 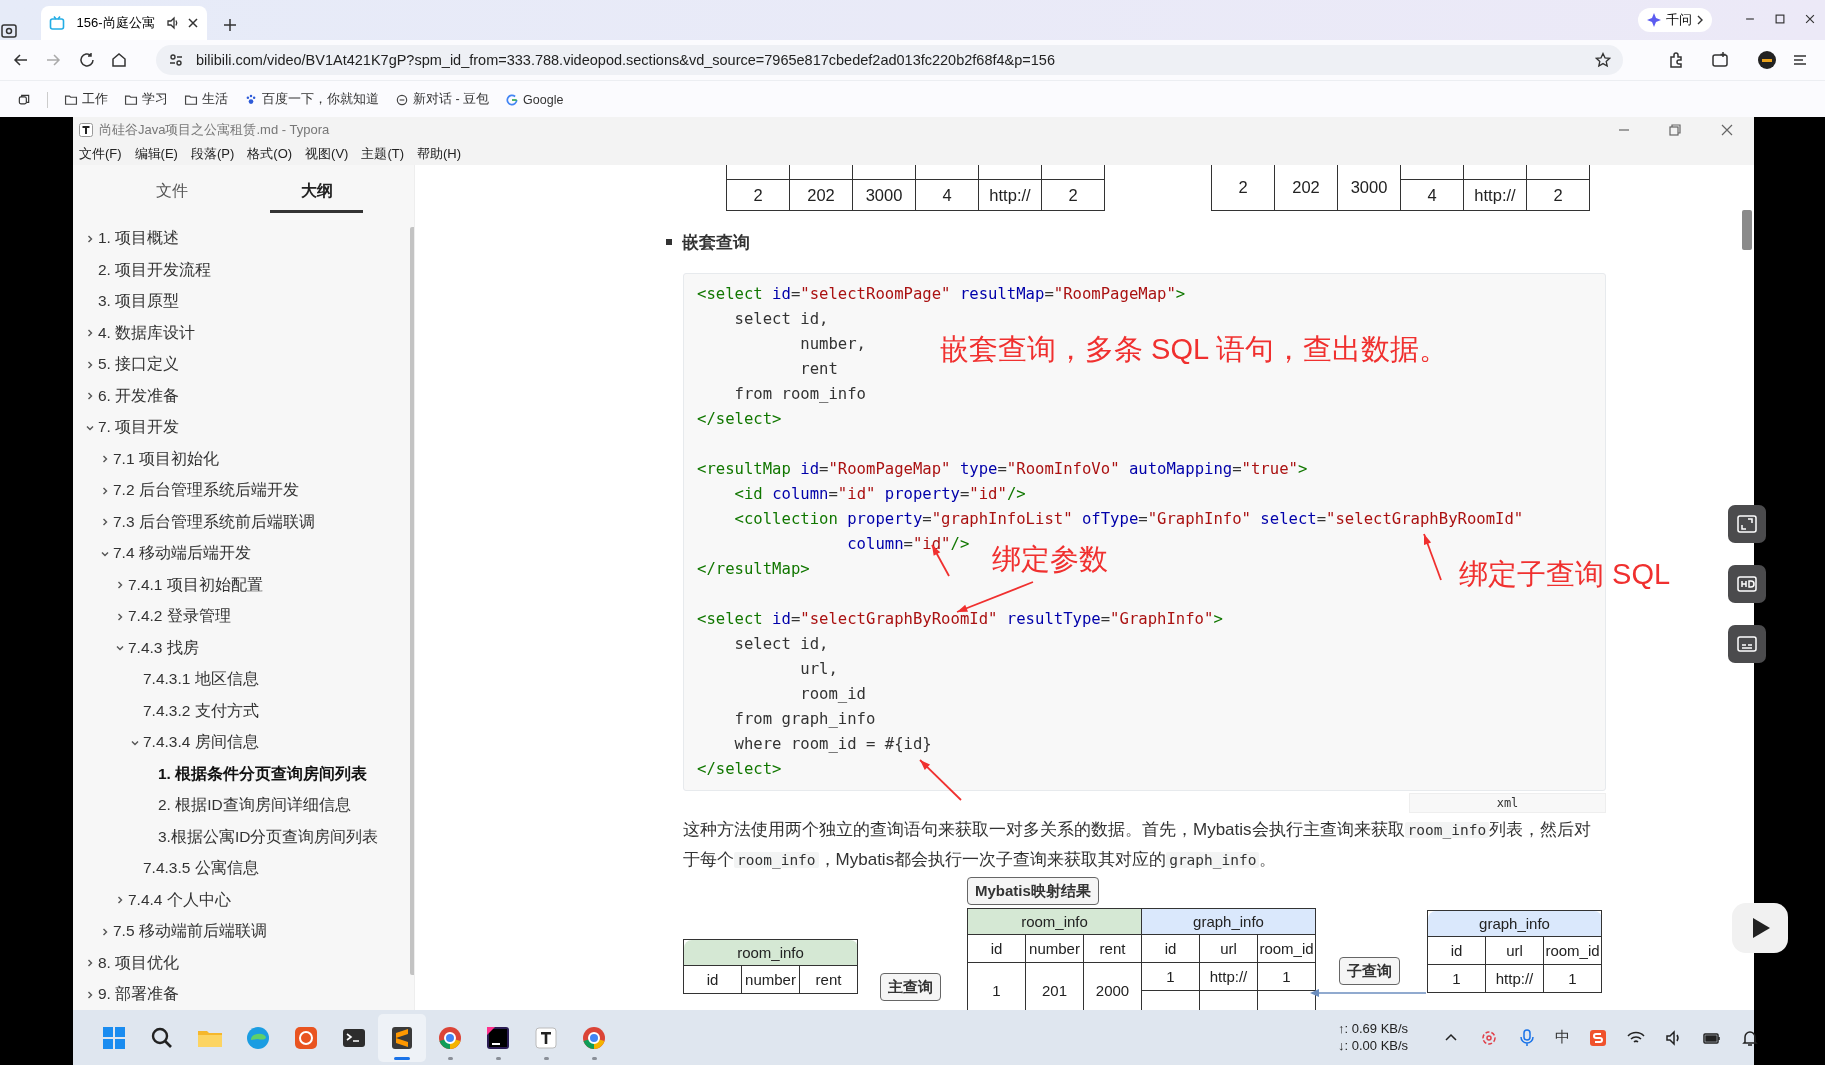 What do you see at coordinates (1286, 948) in the screenshot?
I see `table-cell: room_id` at bounding box center [1286, 948].